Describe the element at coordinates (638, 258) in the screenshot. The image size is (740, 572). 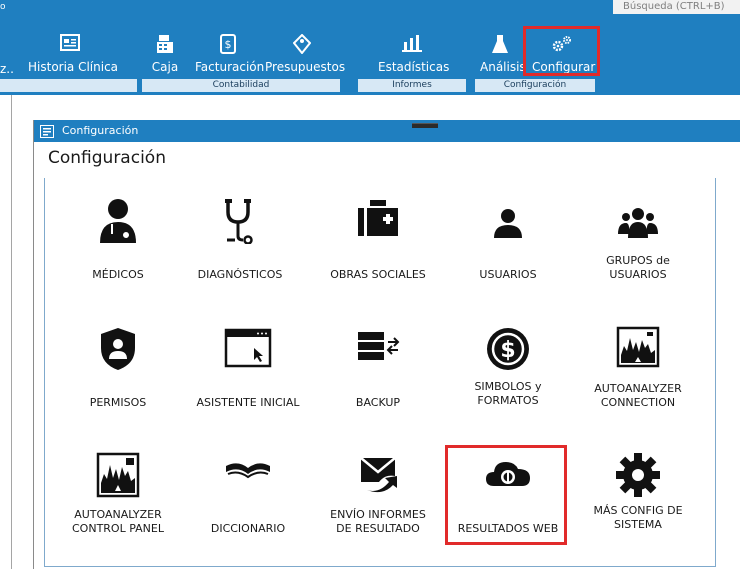
I see `grupos-usuarios-tile: GRUPOS de USUARIOS` at that location.